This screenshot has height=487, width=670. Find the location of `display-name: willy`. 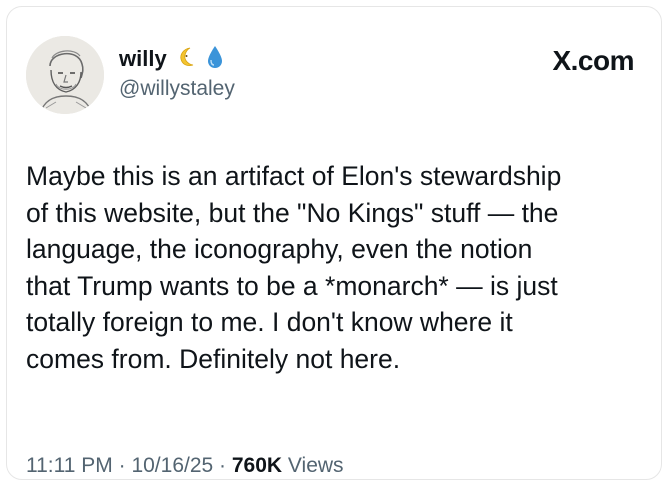

display-name: willy is located at coordinates (143, 59).